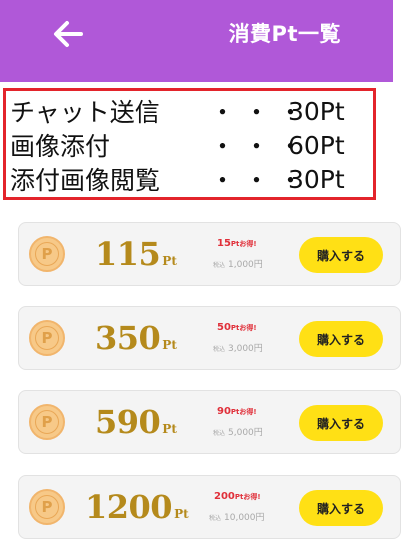 The height and width of the screenshot is (554, 411). I want to click on point-package-card: P 1200 Pt 200Ptお得! 税込 10,000円 購入する, so click(209, 507).